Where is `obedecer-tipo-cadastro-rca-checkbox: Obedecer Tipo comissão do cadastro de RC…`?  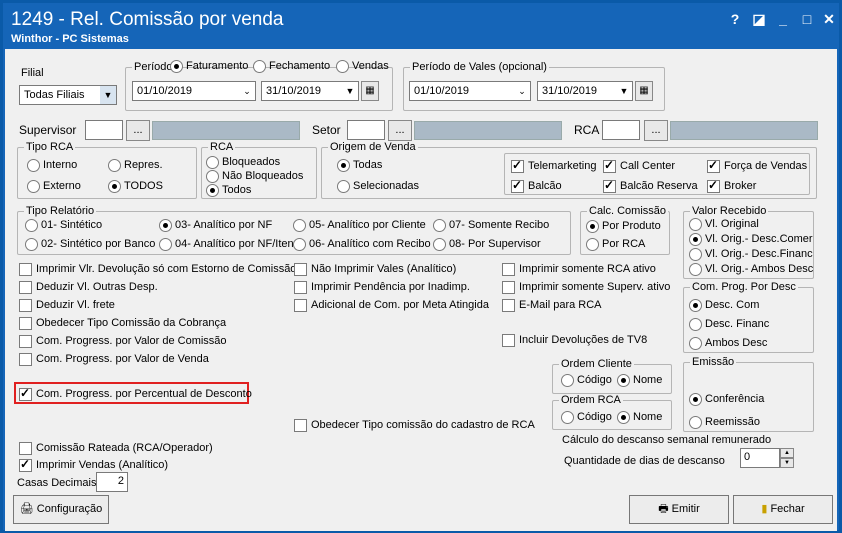 obedecer-tipo-cadastro-rca-checkbox: Obedecer Tipo comissão do cadastro de RC… is located at coordinates (414, 425).